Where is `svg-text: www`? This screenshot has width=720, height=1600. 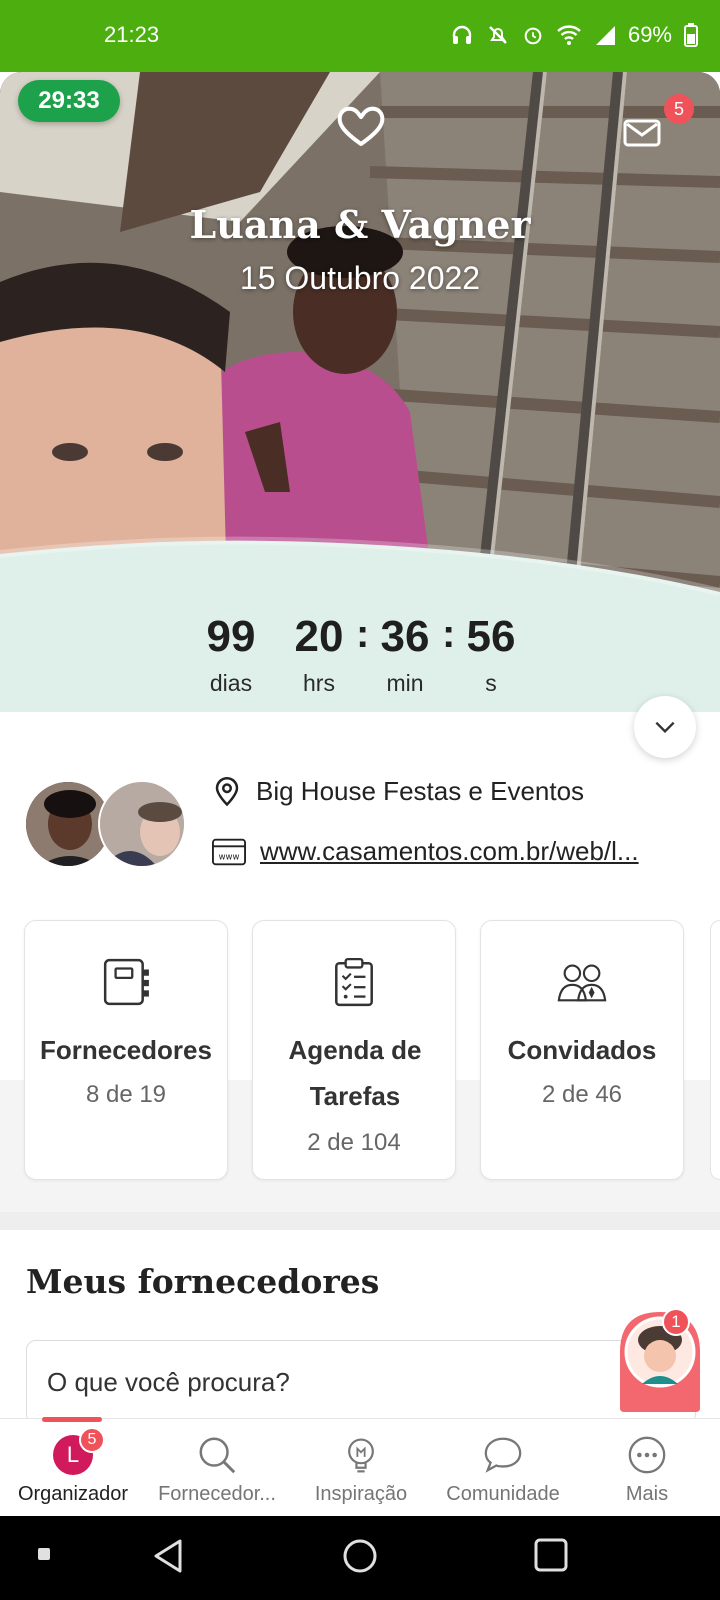
svg-text: www is located at coordinates (229, 857).